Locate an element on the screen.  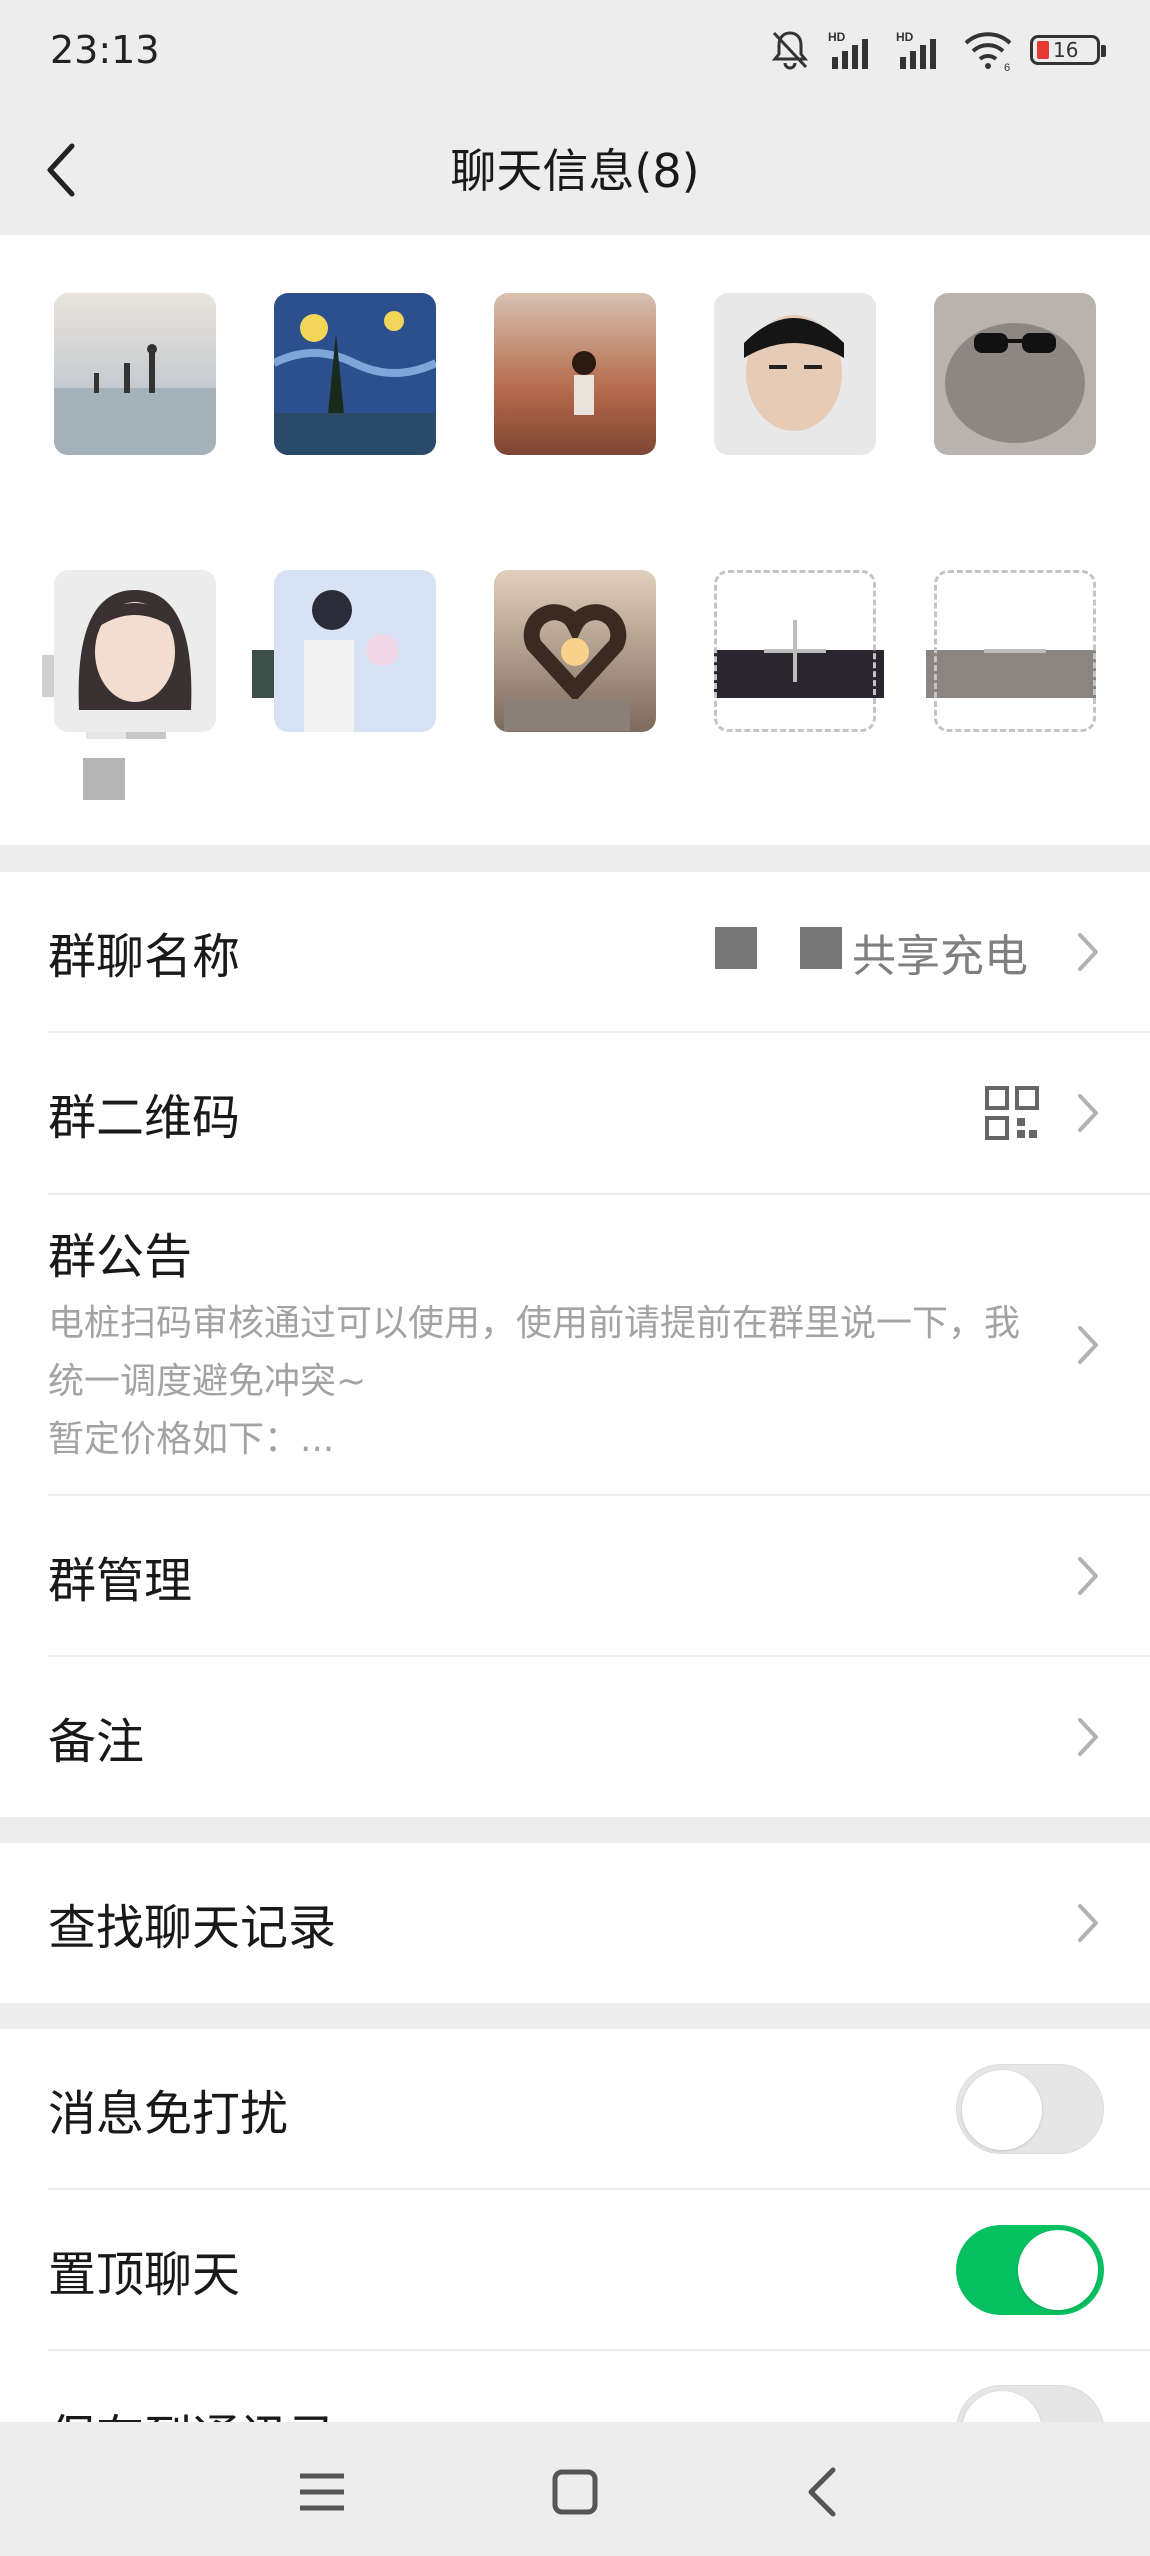
portrait-man-icon is located at coordinates (794, 373).